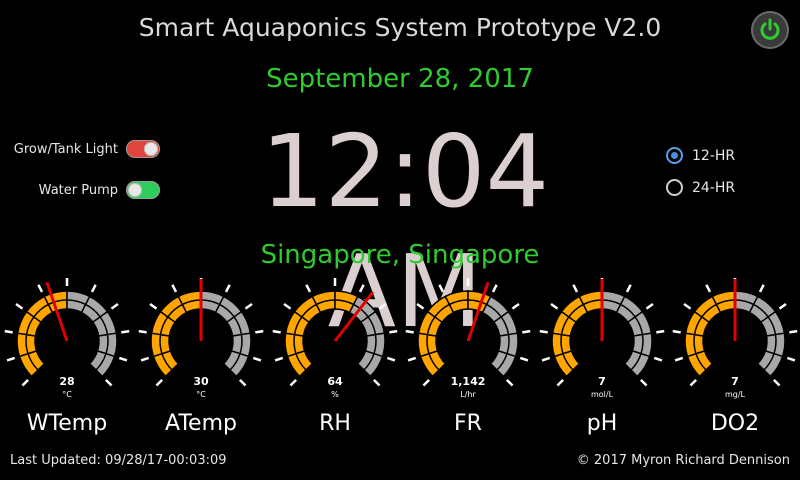  I want to click on water-pump-label: Water Pump, so click(78, 190).